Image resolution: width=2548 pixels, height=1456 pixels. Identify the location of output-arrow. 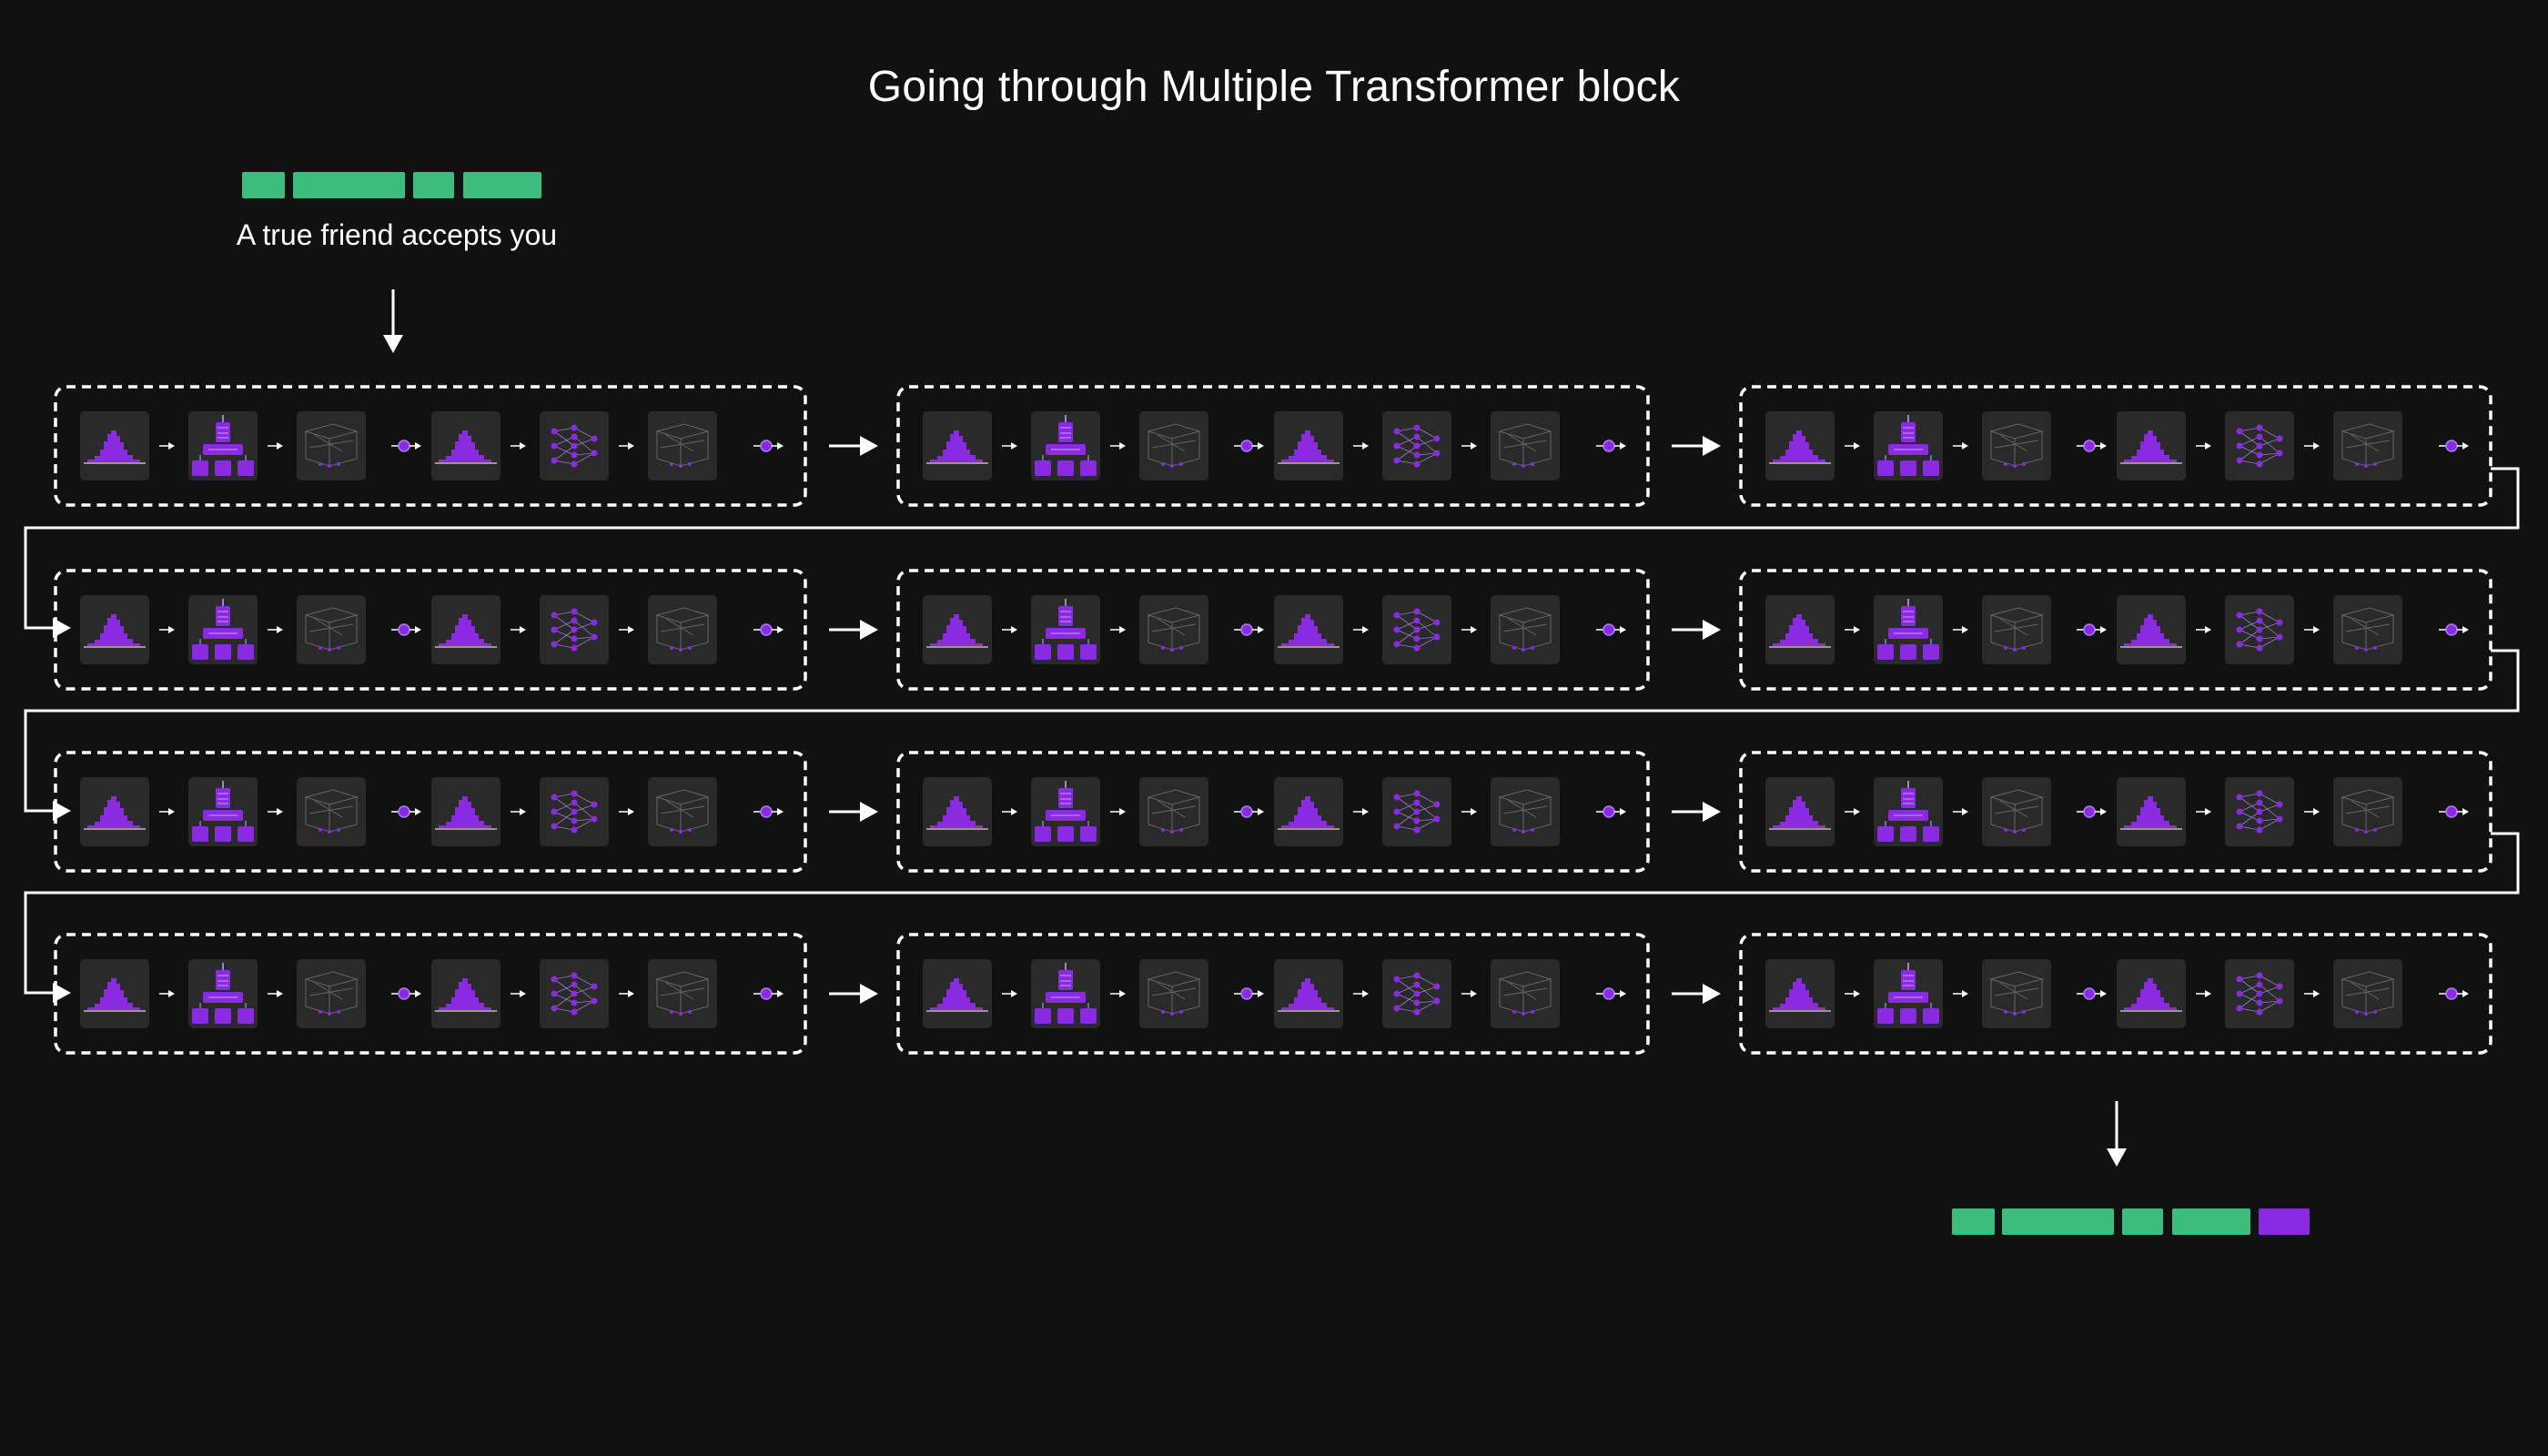
(2117, 1134).